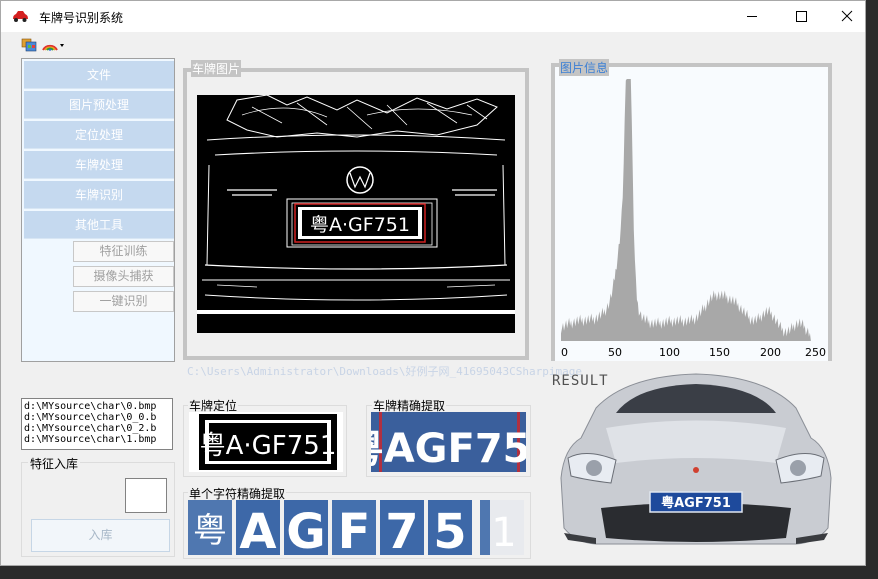 This screenshot has height=579, width=878. I want to click on sidebar-item-other-tools: 其他工具, so click(99, 225).